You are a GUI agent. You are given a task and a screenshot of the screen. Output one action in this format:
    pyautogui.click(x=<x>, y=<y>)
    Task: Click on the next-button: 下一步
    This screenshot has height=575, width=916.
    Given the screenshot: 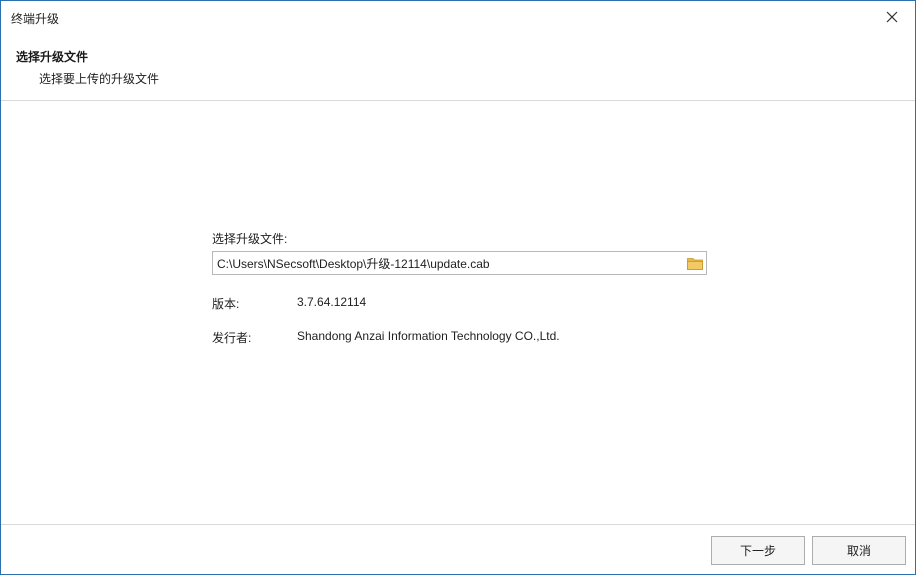 What is the action you would take?
    pyautogui.click(x=758, y=550)
    